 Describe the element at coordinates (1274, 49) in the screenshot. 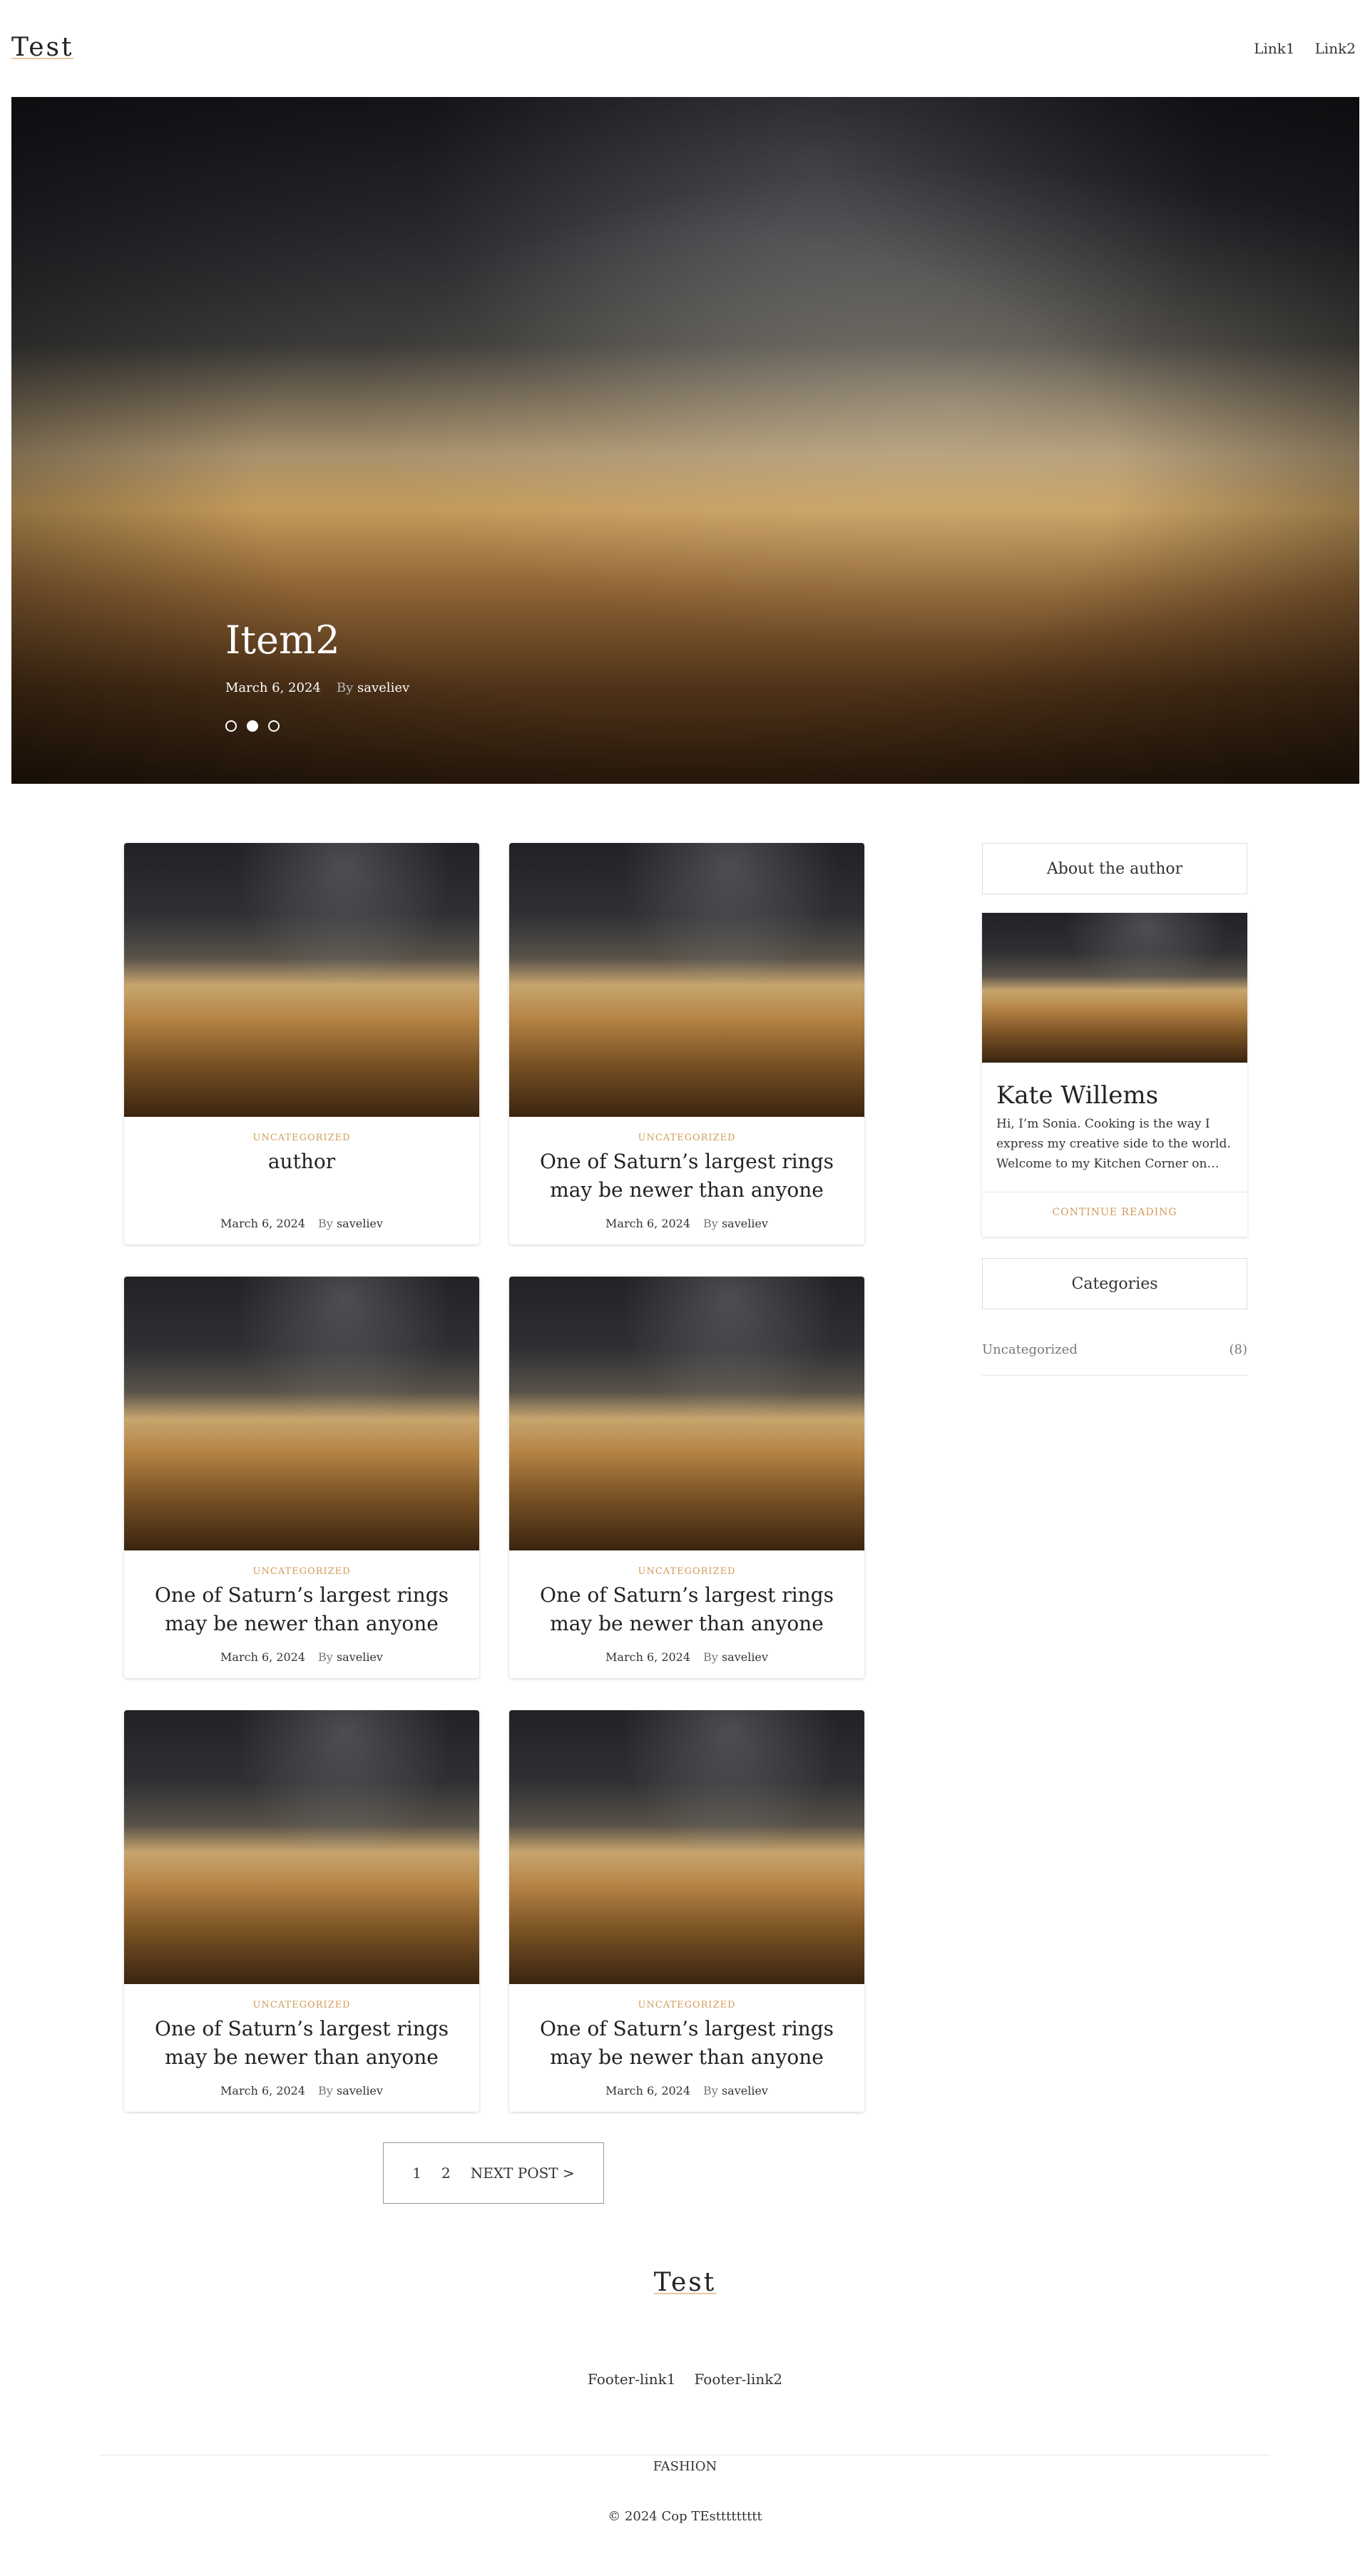

I see `nav-link-1: Link1` at that location.